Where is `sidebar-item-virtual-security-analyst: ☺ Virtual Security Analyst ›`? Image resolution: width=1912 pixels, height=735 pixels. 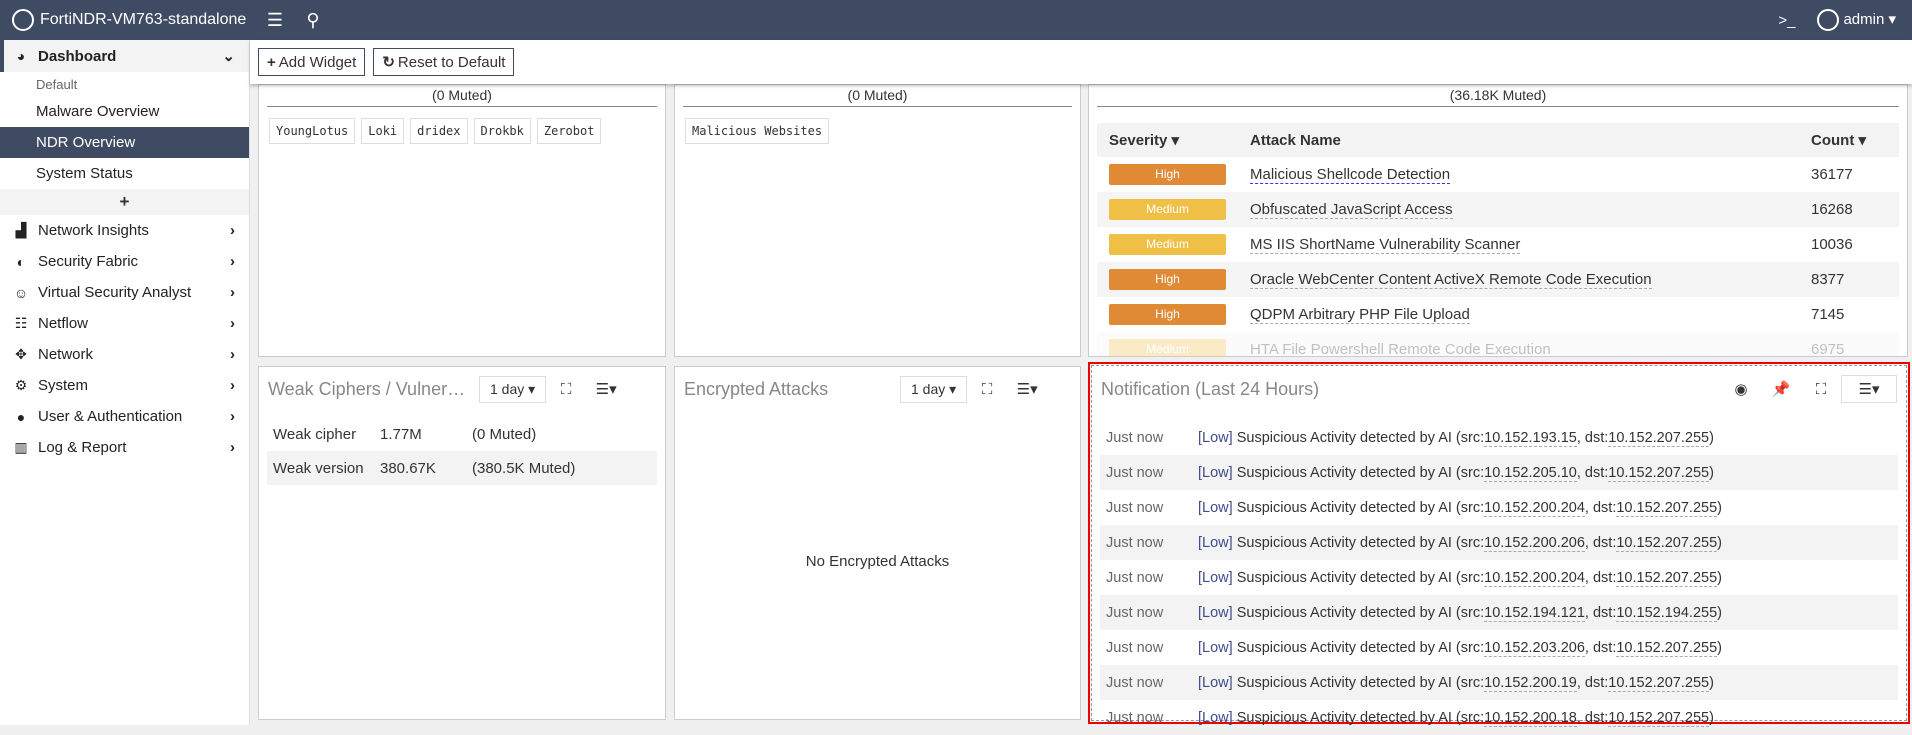
sidebar-item-virtual-security-analyst: ☺ Virtual Security Analyst › is located at coordinates (124, 292).